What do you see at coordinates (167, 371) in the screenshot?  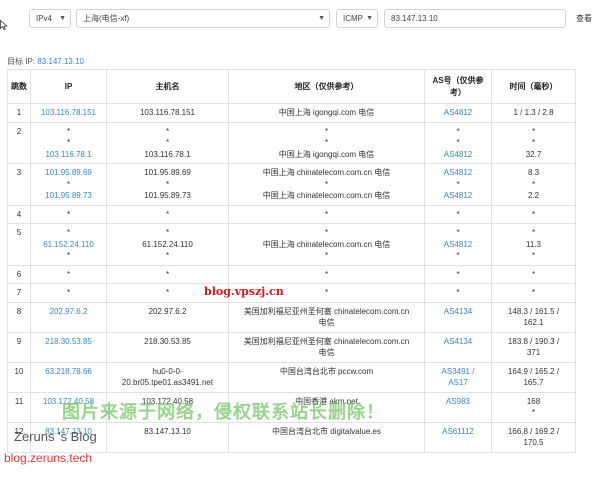 I see `cell-hostname-line: hu0-0-0-` at bounding box center [167, 371].